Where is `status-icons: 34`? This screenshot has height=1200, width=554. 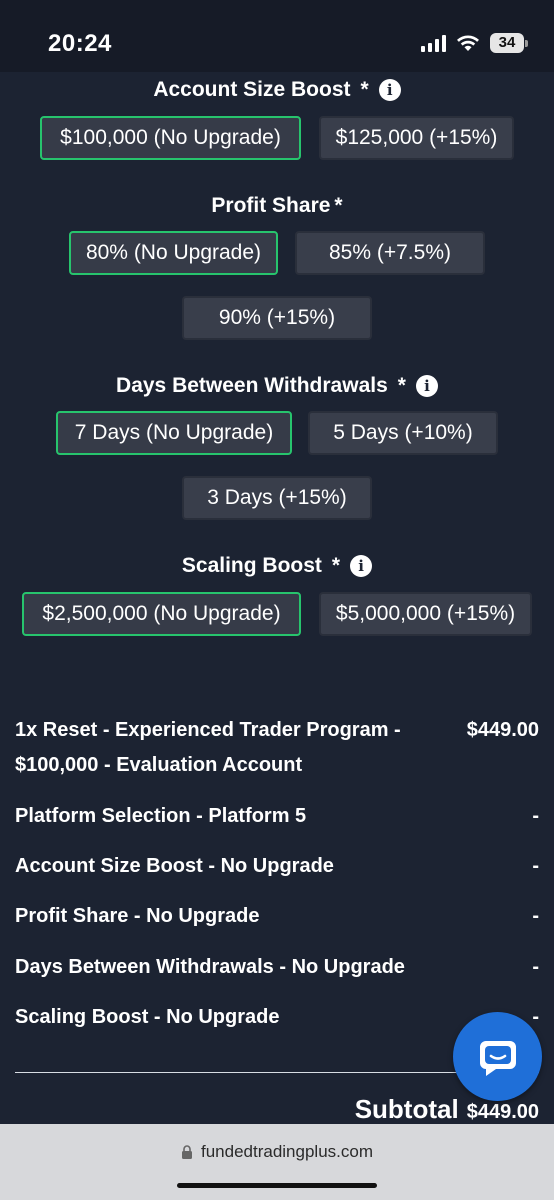 status-icons: 34 is located at coordinates (474, 43).